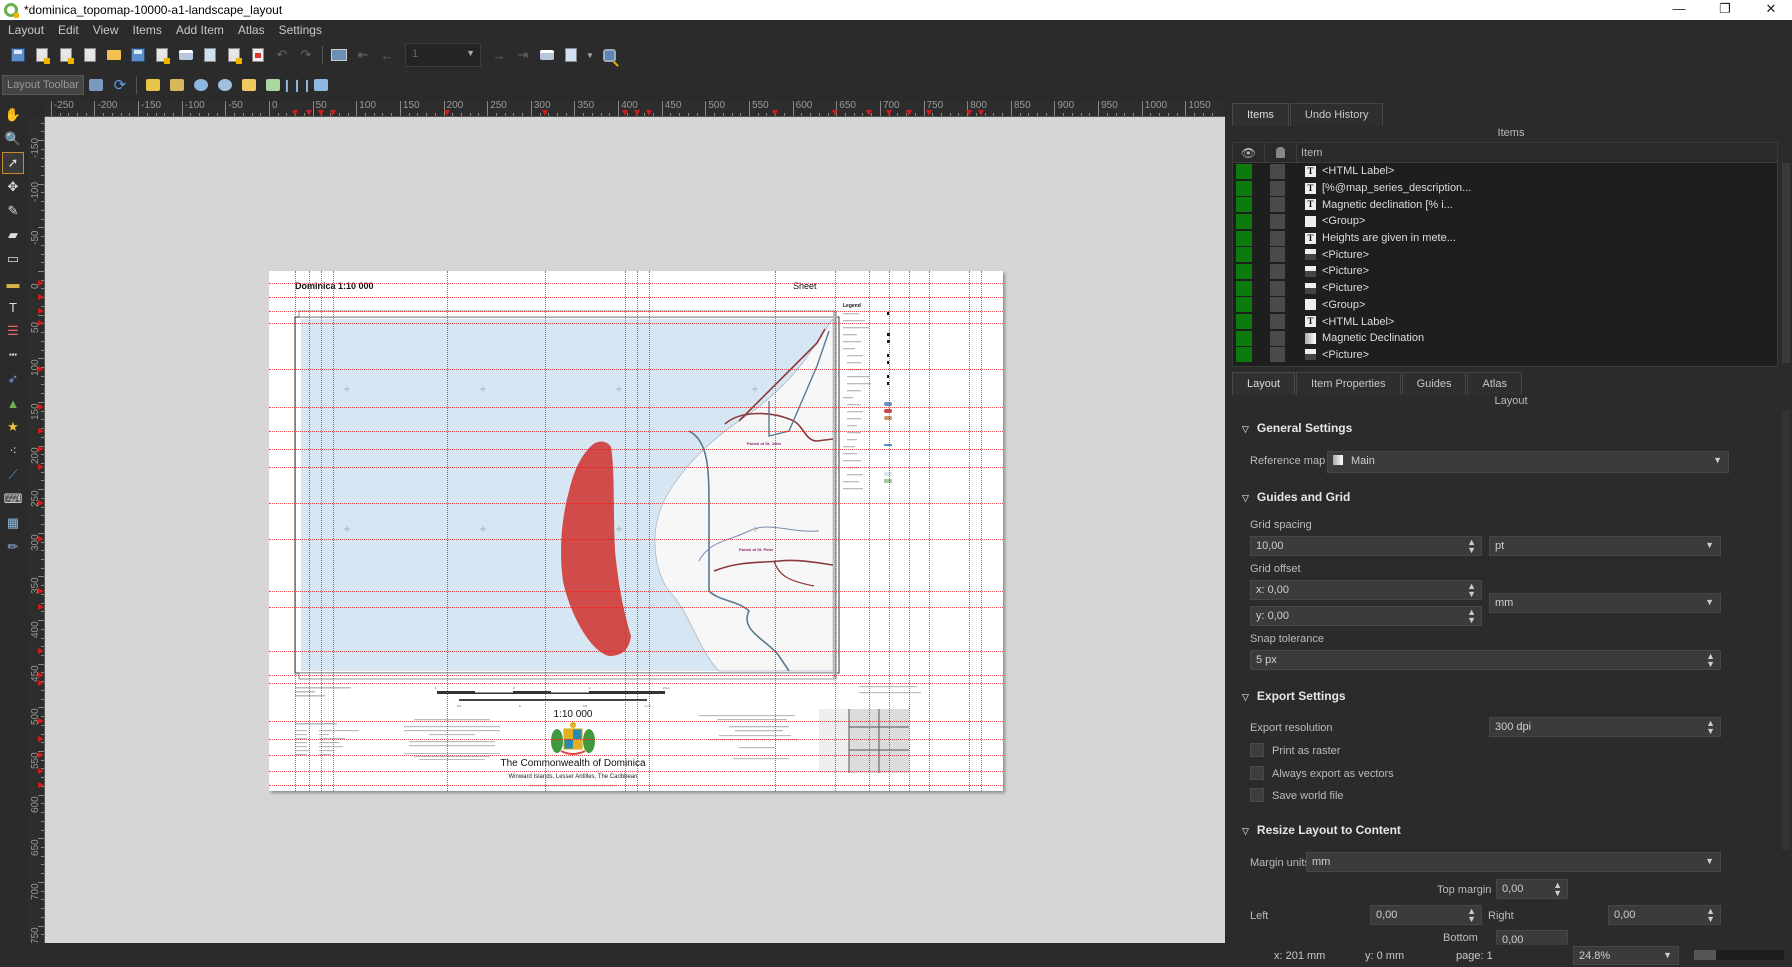  What do you see at coordinates (258, 55) in the screenshot?
I see `export-pdf-button` at bounding box center [258, 55].